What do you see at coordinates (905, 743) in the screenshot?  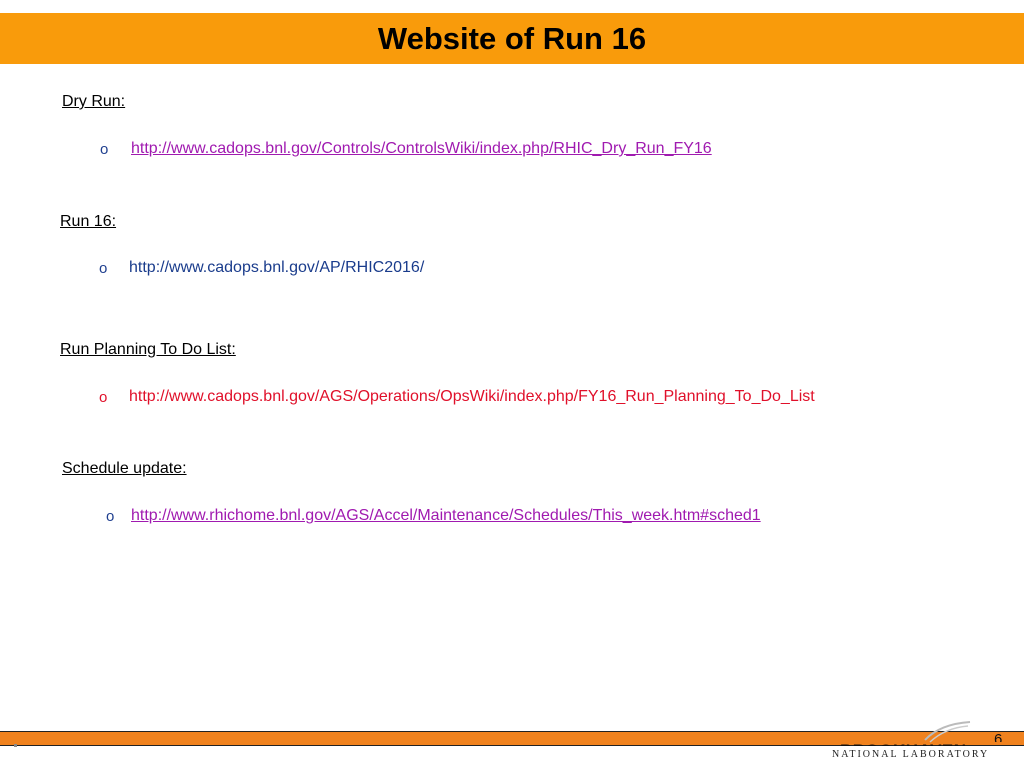 I see `logo-name: BROOKHAVEN` at bounding box center [905, 743].